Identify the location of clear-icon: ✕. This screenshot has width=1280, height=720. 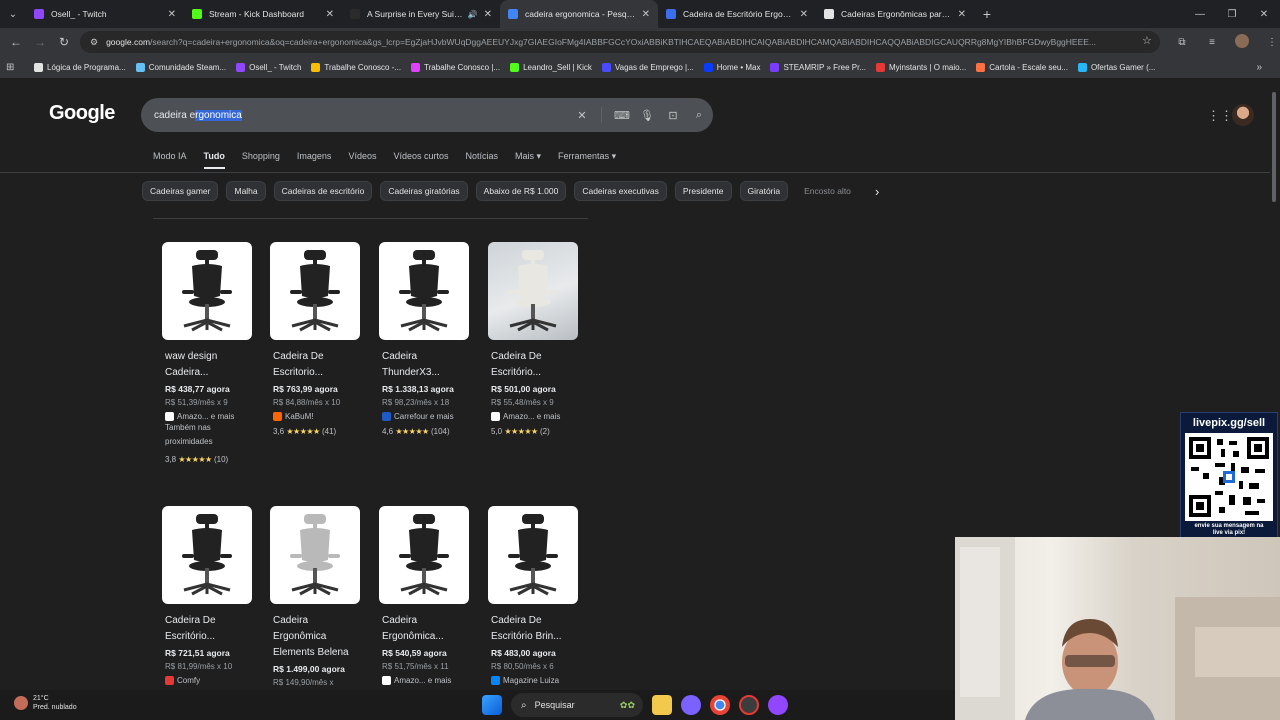
(582, 115).